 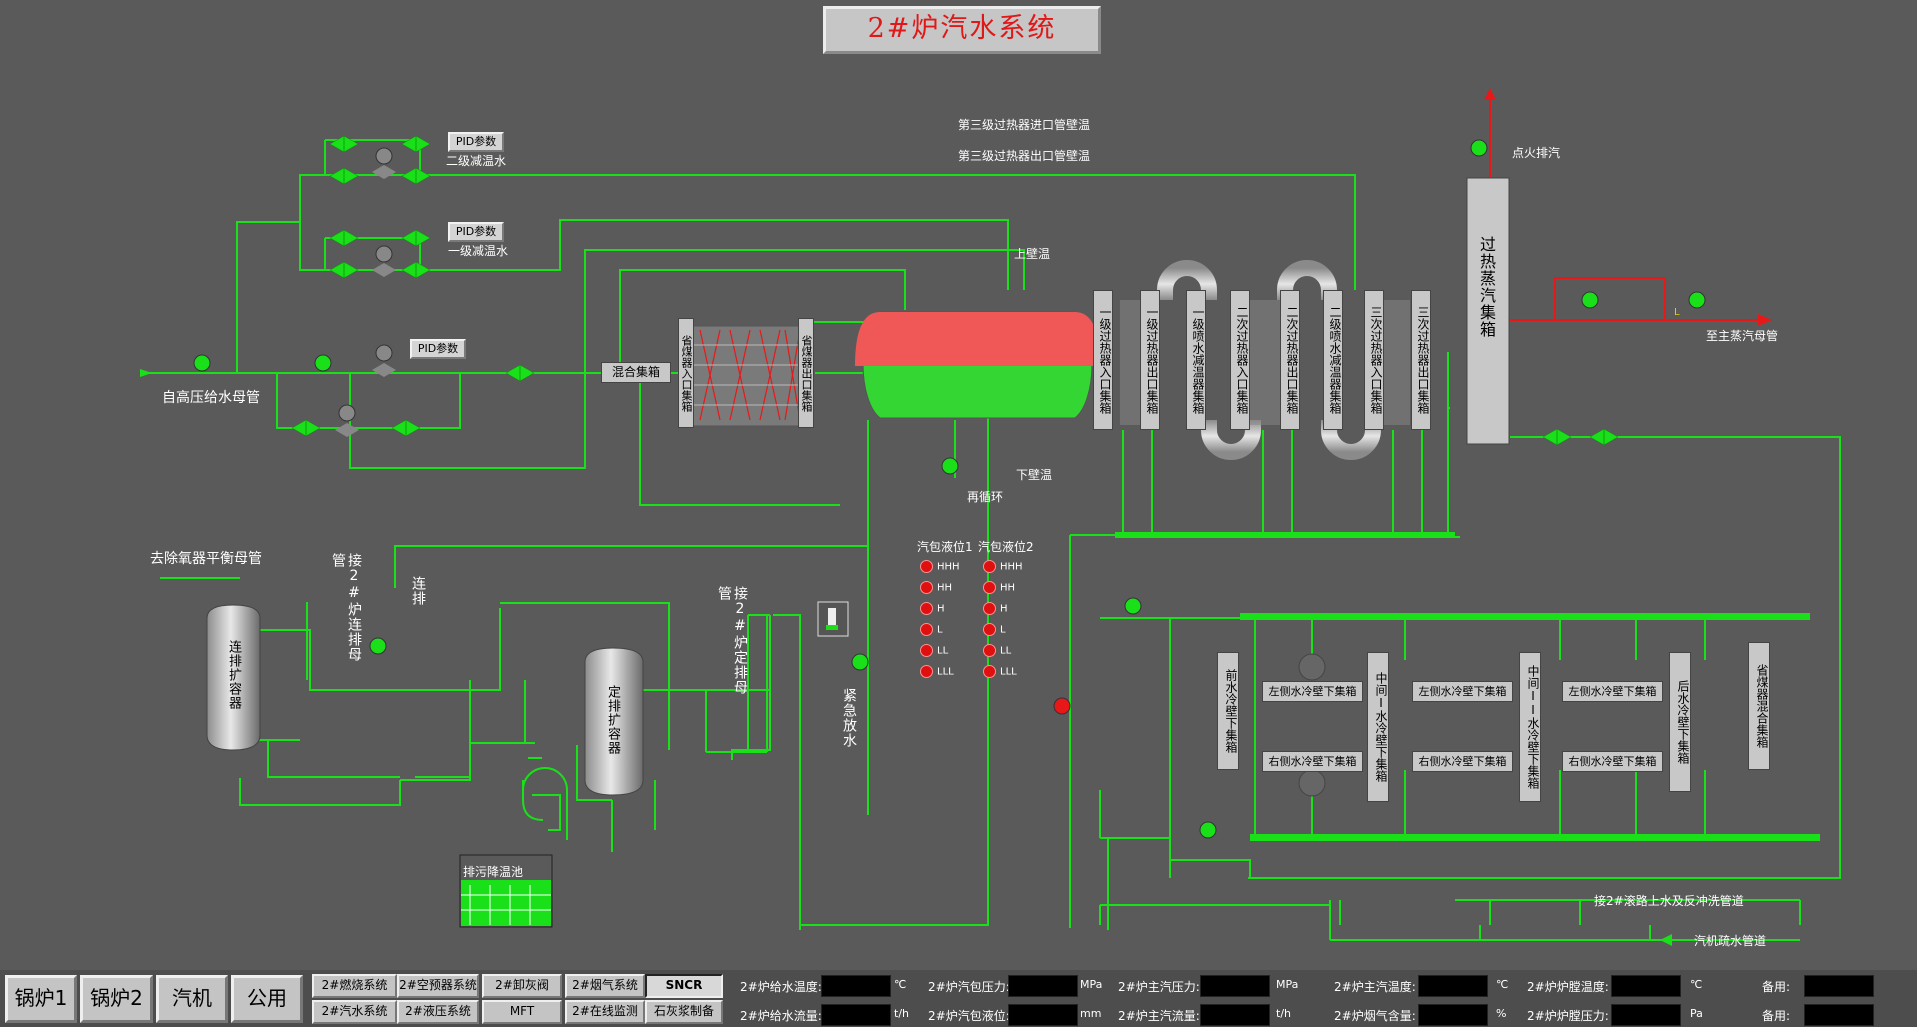 What do you see at coordinates (438, 986) in the screenshot?
I see `subnav-air-preheater: 2#空预器系统` at bounding box center [438, 986].